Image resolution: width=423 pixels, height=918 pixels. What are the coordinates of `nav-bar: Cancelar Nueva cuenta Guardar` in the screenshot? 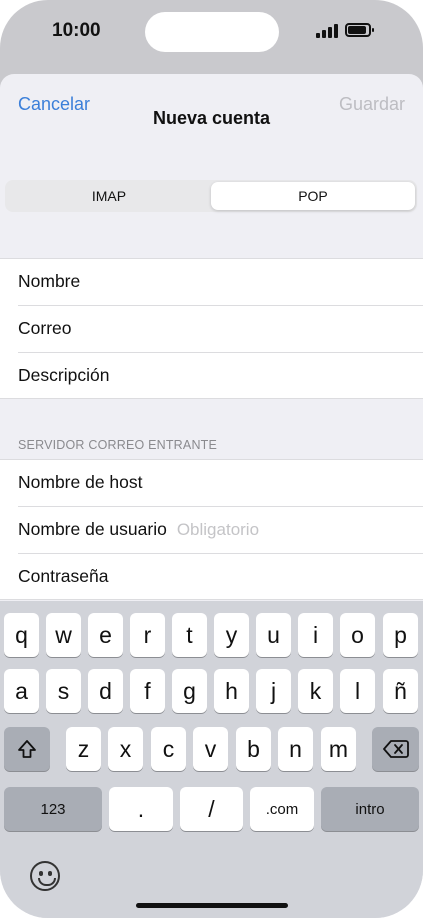 It's located at (211, 126).